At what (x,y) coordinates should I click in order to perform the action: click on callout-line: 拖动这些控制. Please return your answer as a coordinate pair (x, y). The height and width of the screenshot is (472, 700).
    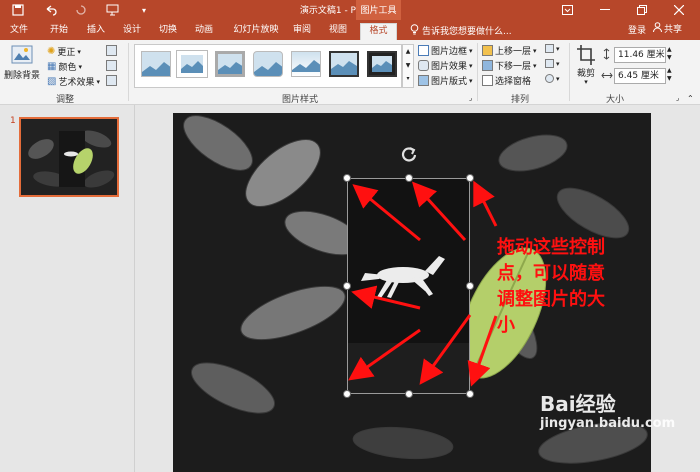
    Looking at the image, I should click on (551, 247).